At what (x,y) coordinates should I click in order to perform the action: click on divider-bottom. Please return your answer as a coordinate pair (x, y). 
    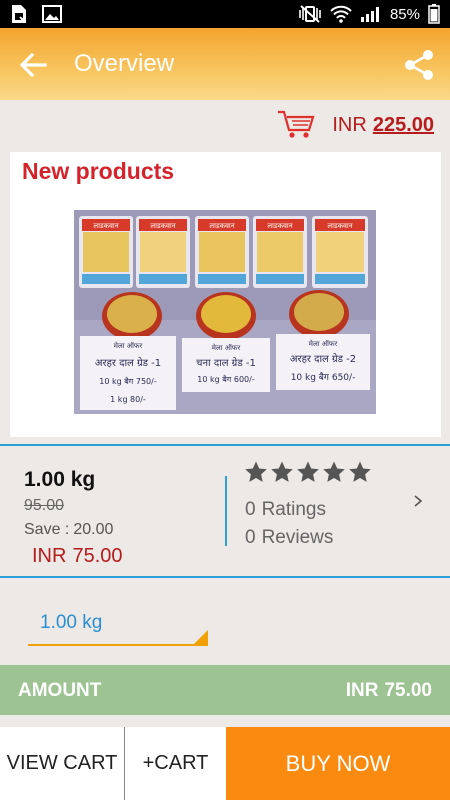
    Looking at the image, I should click on (225, 577).